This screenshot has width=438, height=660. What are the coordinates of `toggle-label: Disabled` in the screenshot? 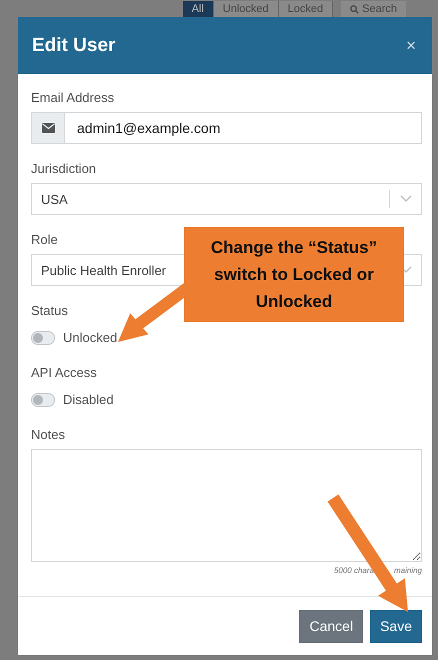 It's located at (88, 399).